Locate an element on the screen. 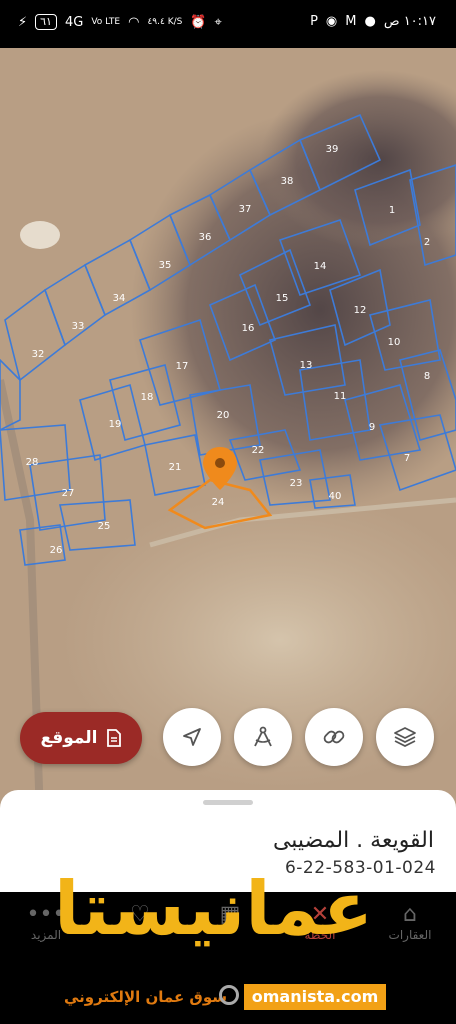  location-button-label: الموقع is located at coordinates (69, 738).